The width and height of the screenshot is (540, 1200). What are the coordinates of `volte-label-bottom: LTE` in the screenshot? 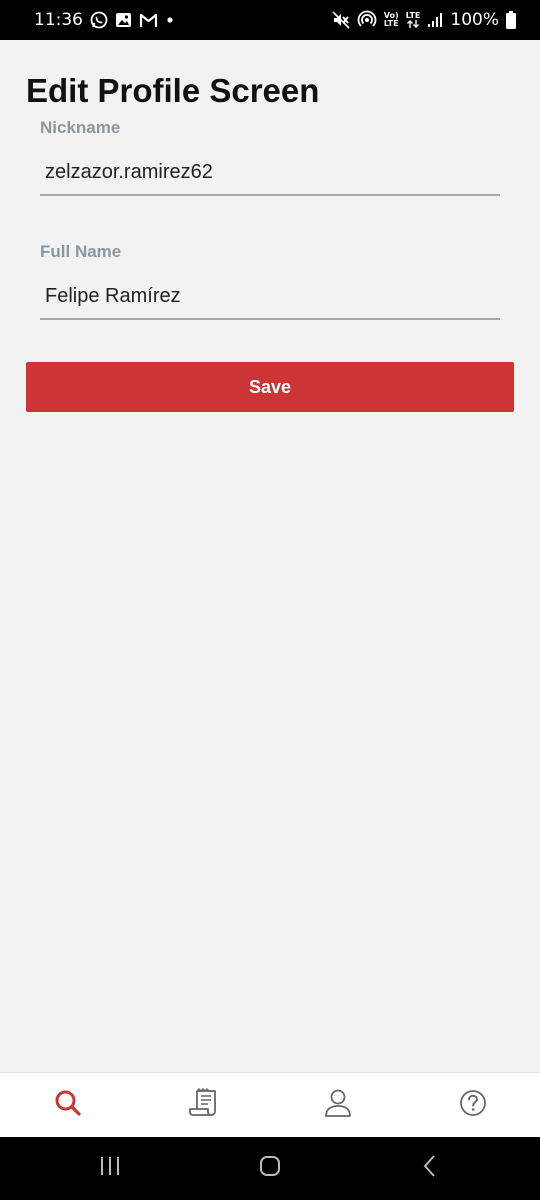 It's located at (391, 23).